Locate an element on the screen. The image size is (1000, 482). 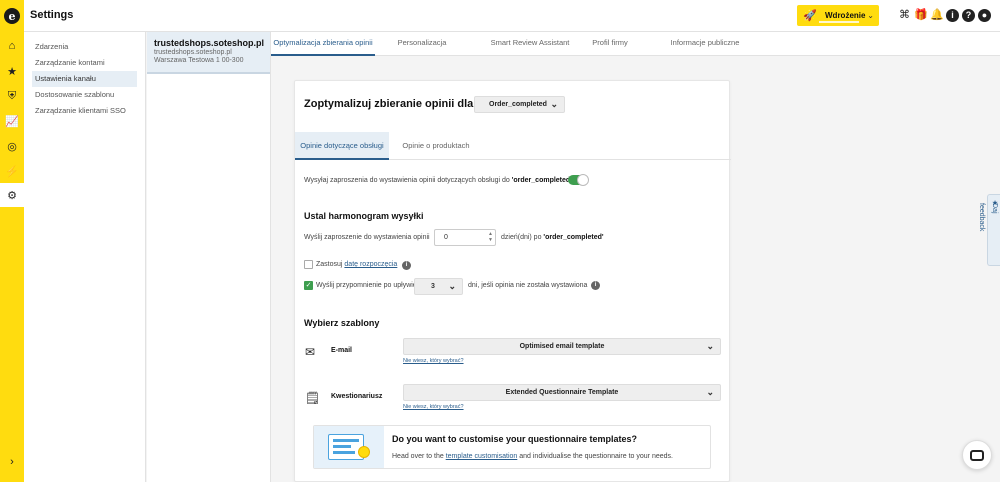
star-icon: ★ is located at coordinates (12, 71).